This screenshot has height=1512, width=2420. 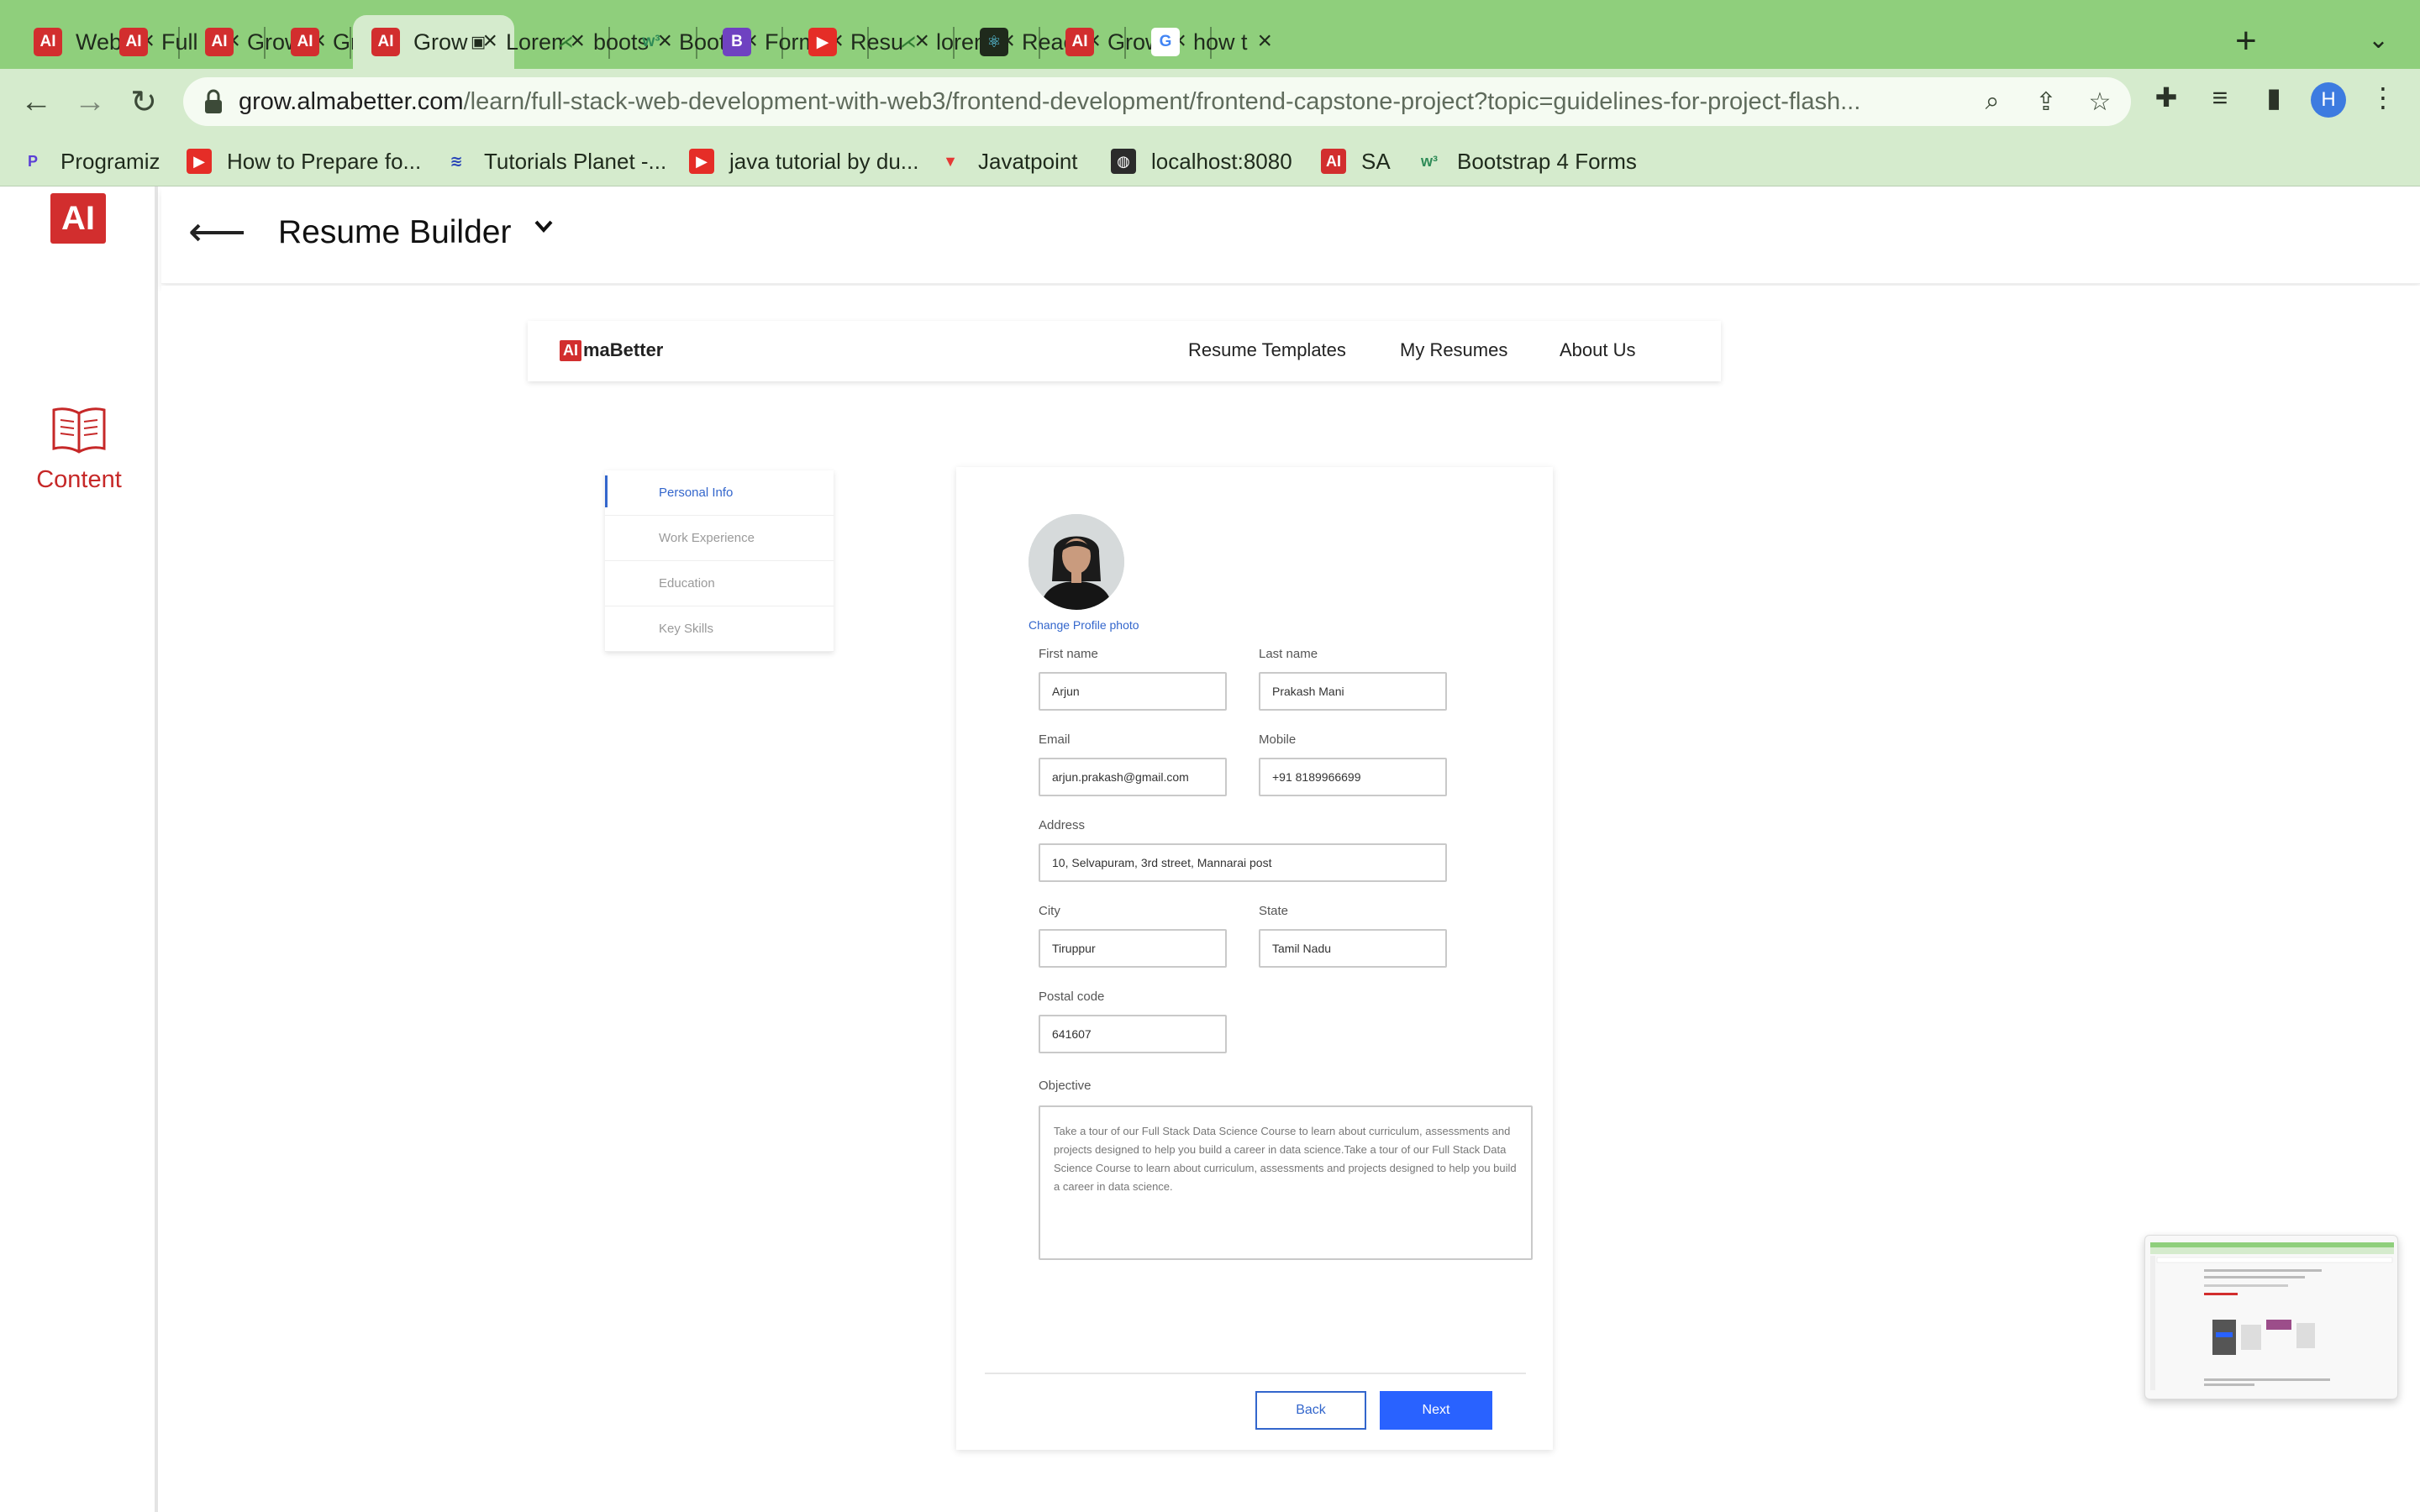 I want to click on city-label: City, so click(x=1049, y=911).